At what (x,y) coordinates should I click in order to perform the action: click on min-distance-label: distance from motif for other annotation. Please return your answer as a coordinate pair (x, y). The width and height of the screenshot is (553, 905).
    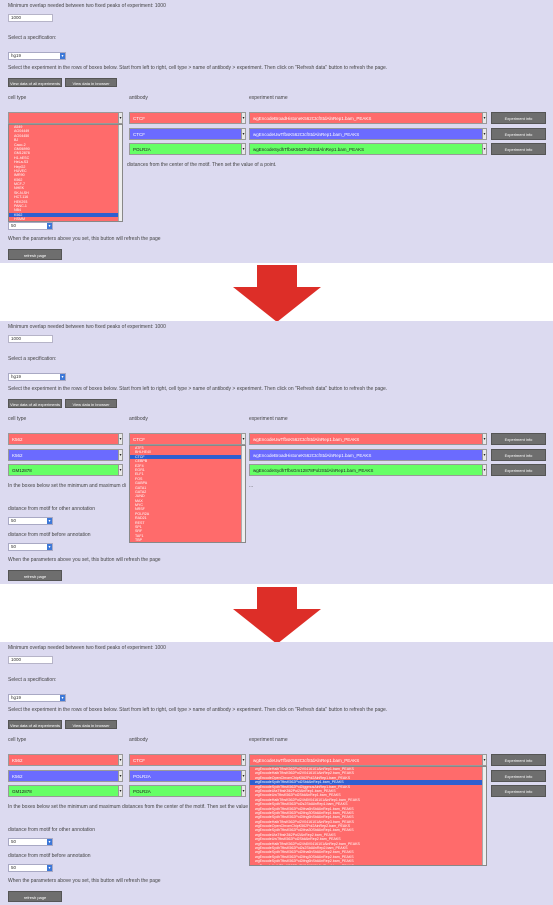
    Looking at the image, I should click on (51, 830).